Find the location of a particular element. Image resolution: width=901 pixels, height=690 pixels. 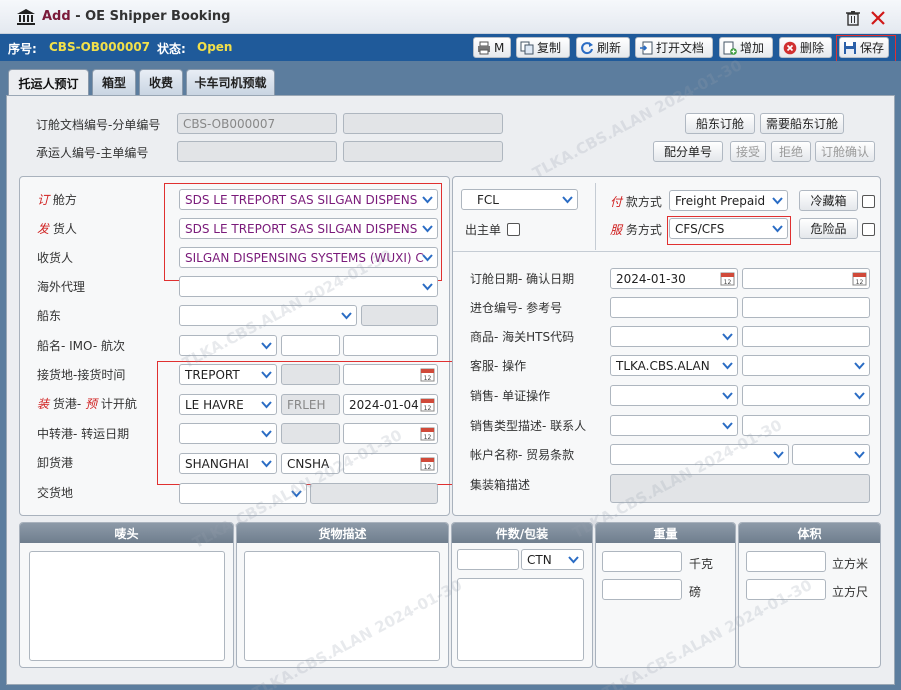

doc-operator-select is located at coordinates (806, 395).